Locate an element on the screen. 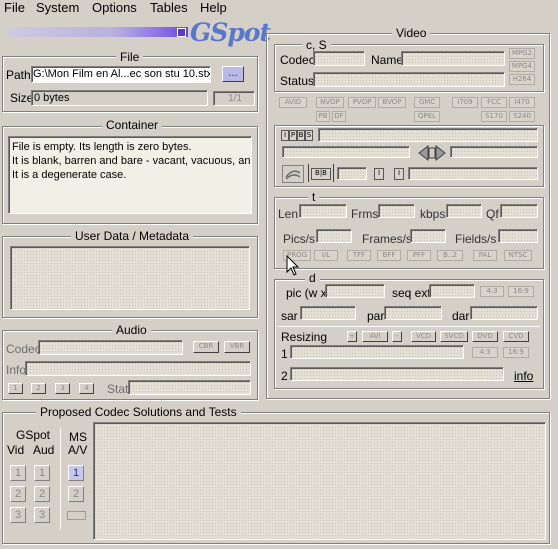  fourcc-h264: H264 is located at coordinates (522, 79).